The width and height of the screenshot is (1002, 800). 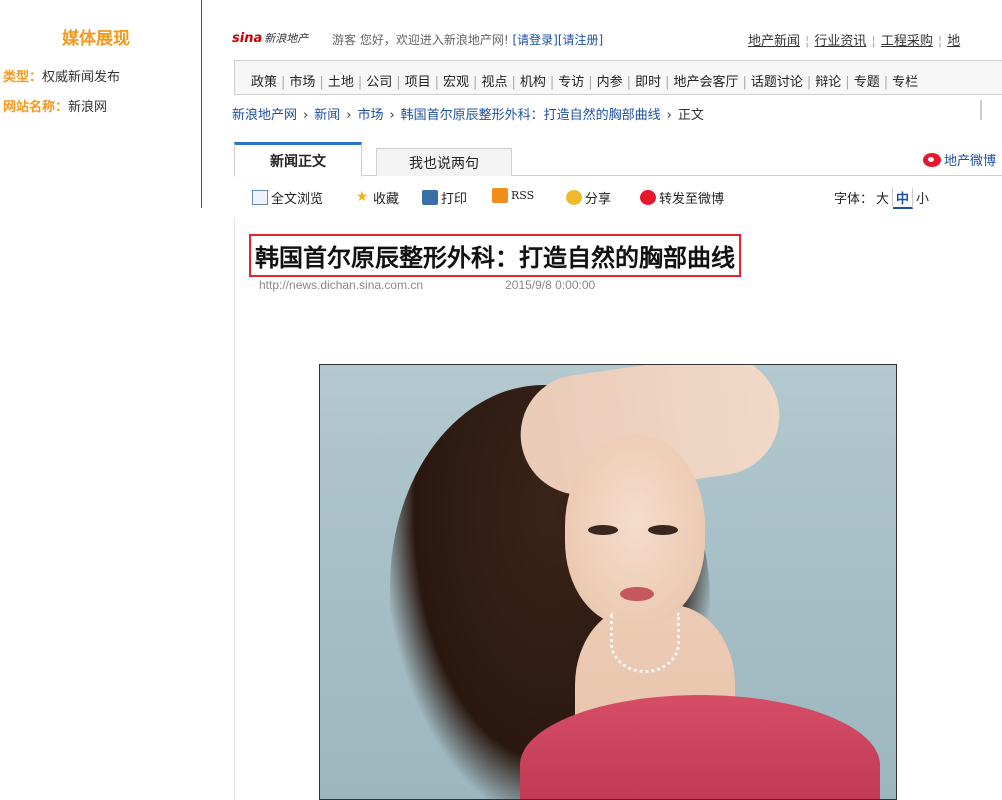 I want to click on breadcrumb-article: 韩国首尔原辰整形外科：打造自然的胸部曲线, so click(x=531, y=115).